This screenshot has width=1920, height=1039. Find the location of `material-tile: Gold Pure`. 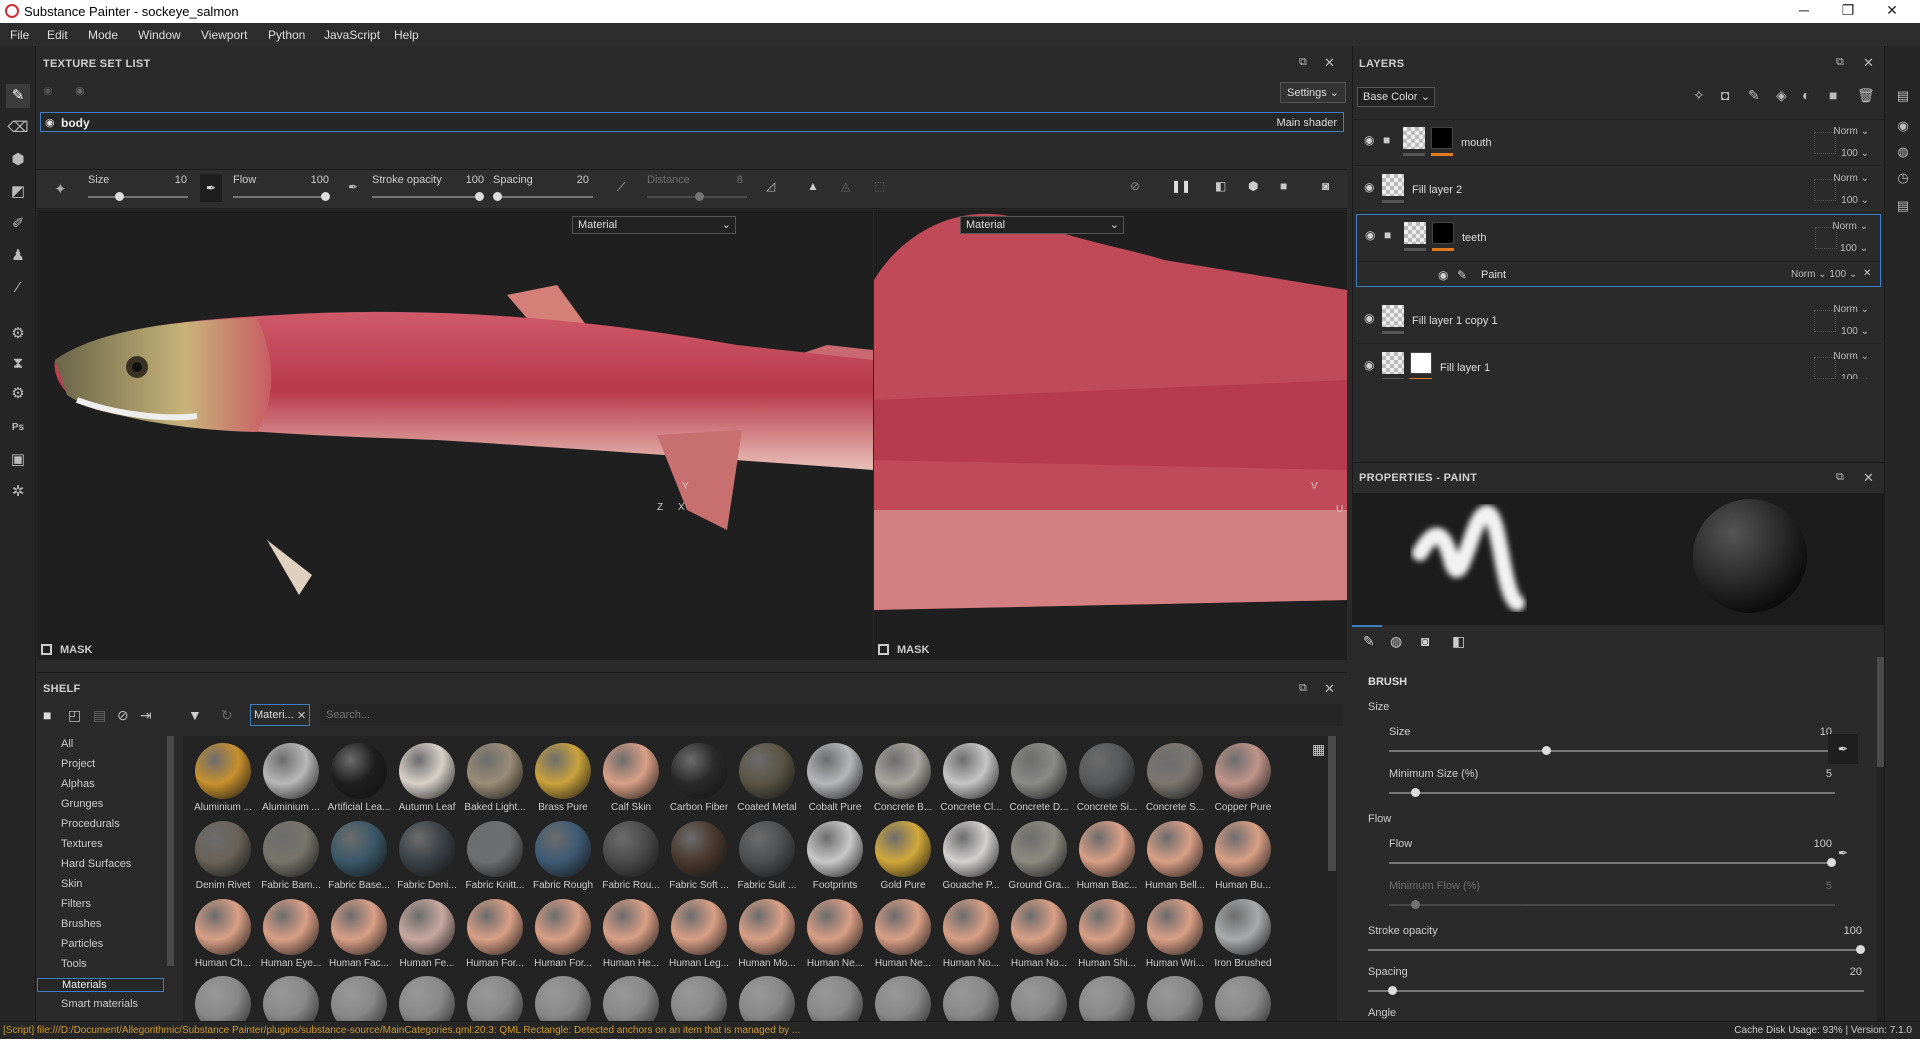

material-tile: Gold Pure is located at coordinates (903, 857).